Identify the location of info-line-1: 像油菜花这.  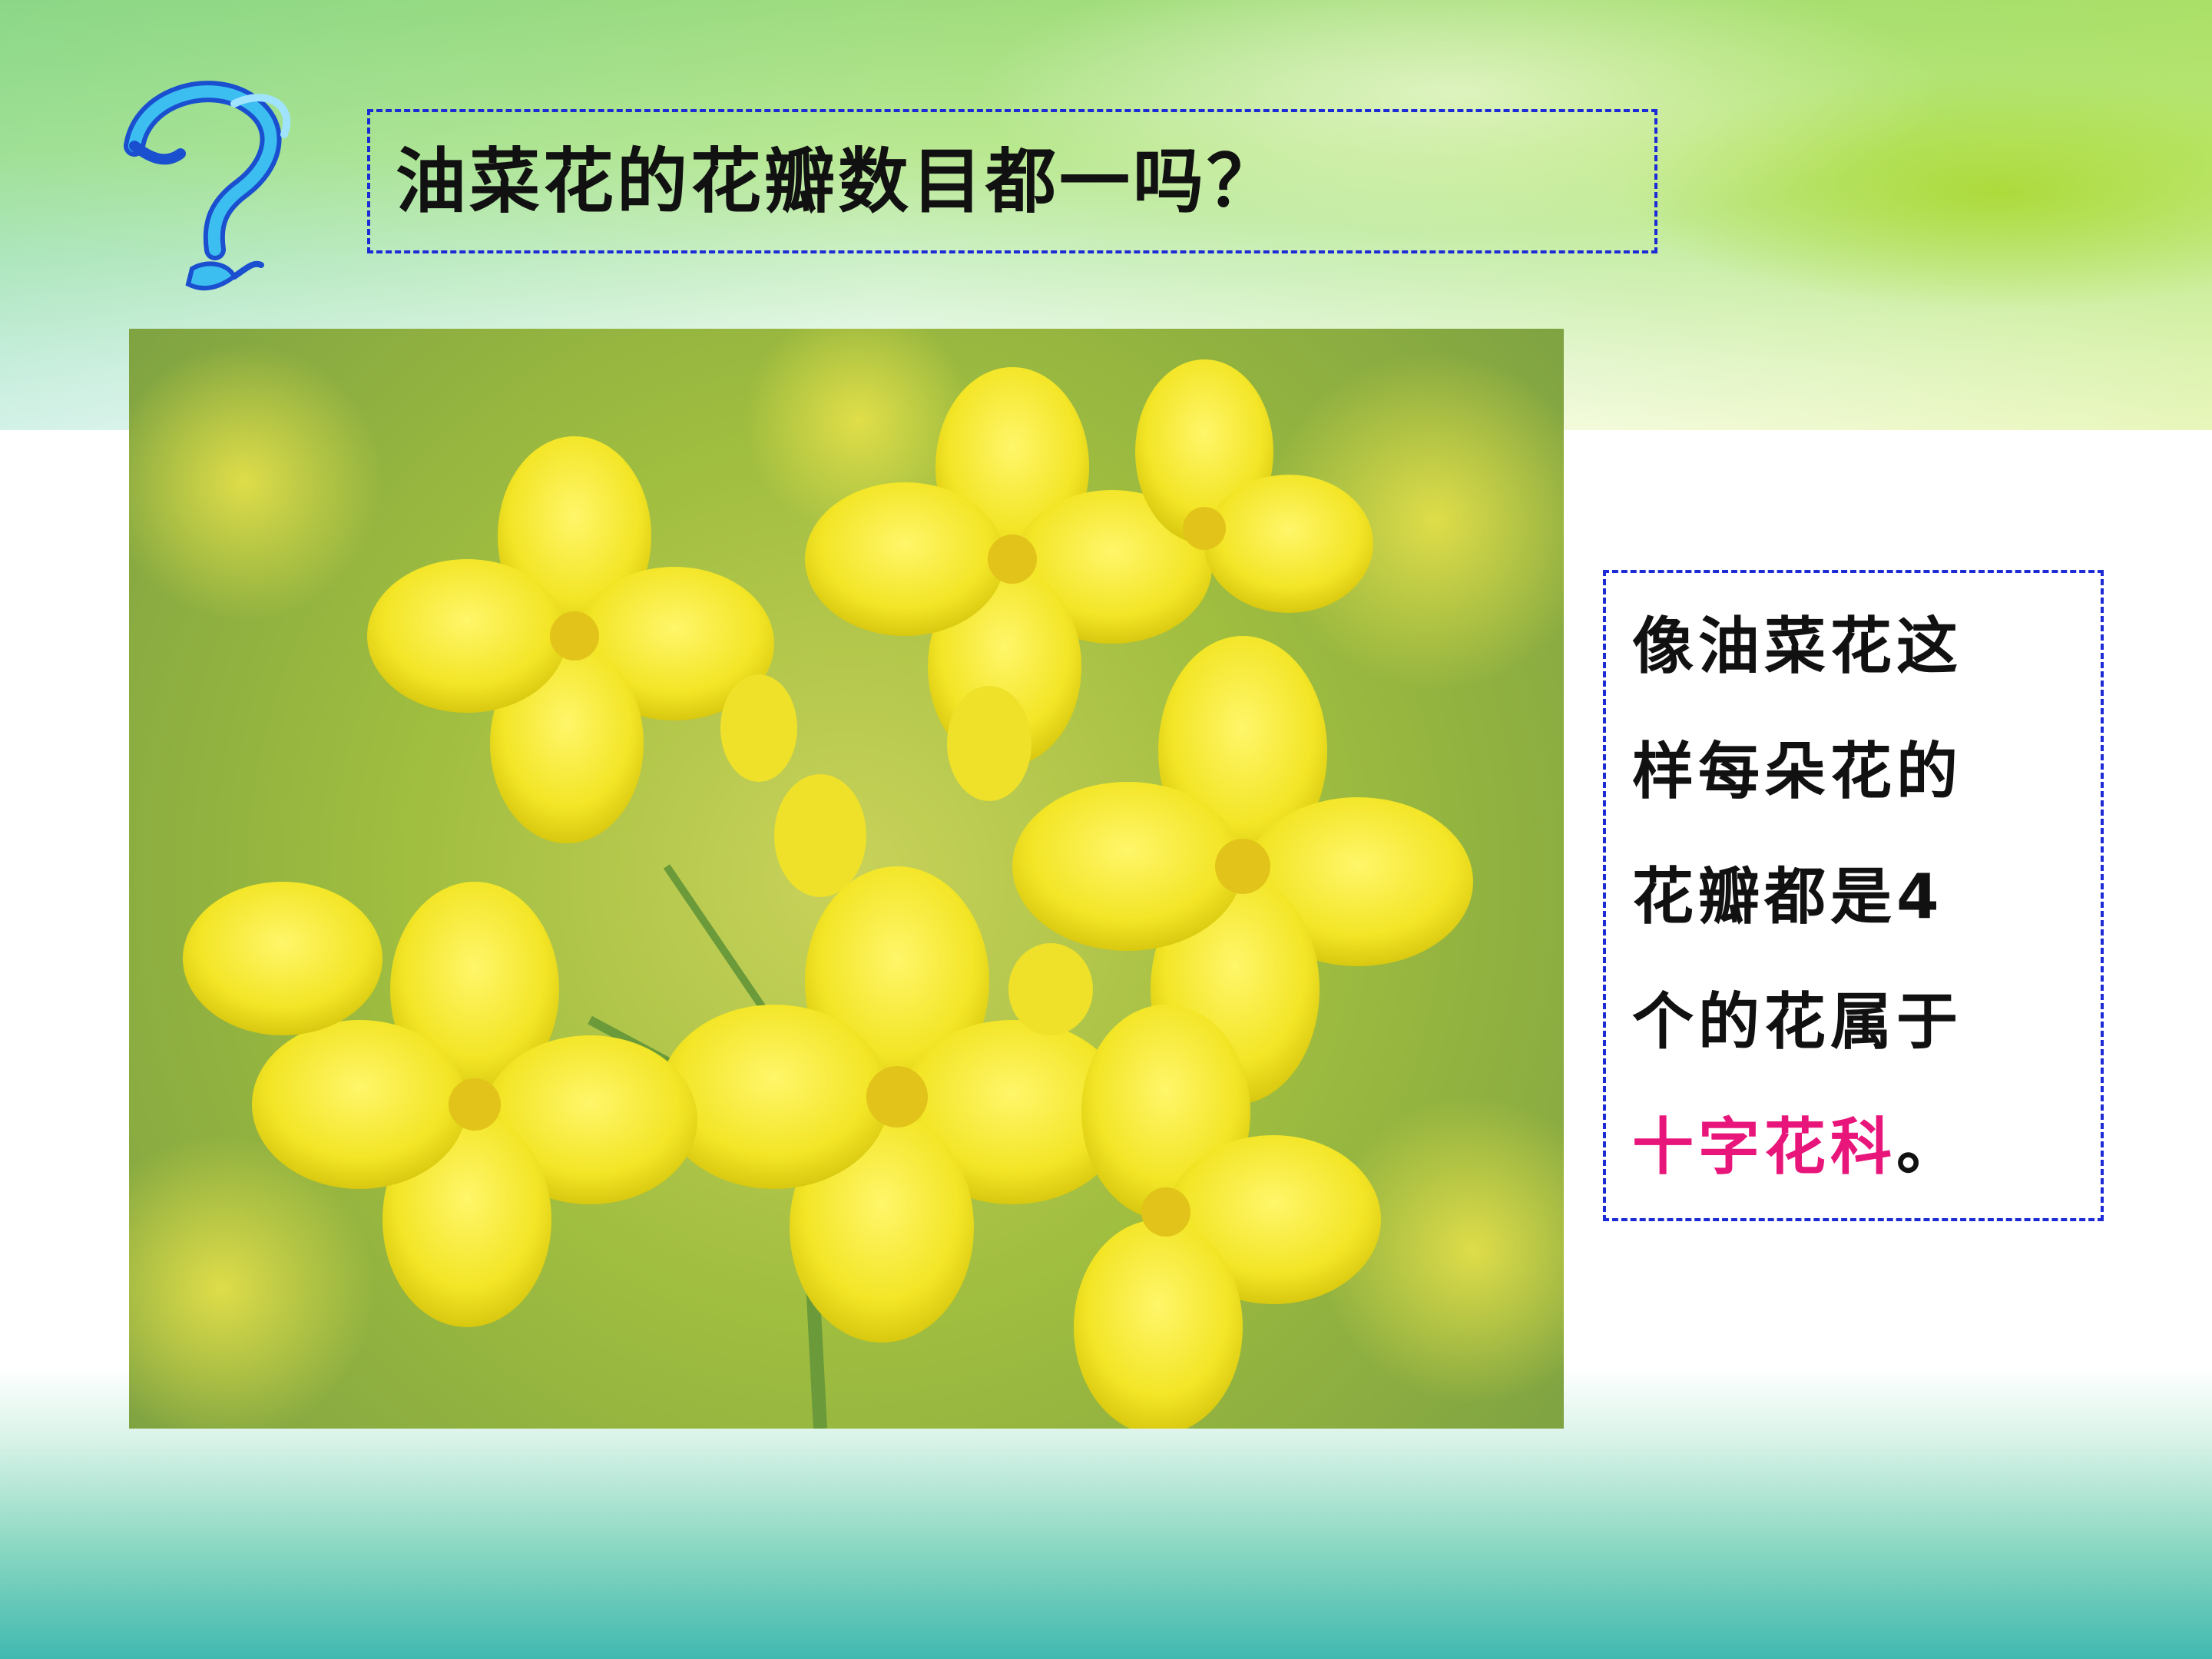
(1797, 647).